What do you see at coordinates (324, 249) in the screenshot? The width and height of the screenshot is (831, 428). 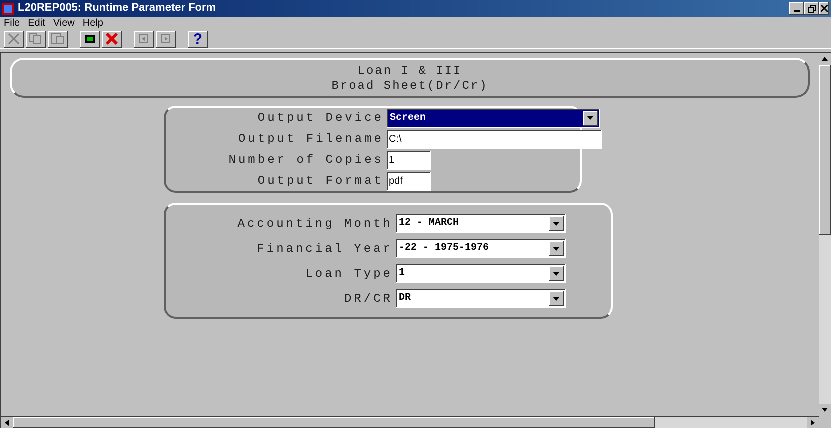 I see `field-label: Financial Year` at bounding box center [324, 249].